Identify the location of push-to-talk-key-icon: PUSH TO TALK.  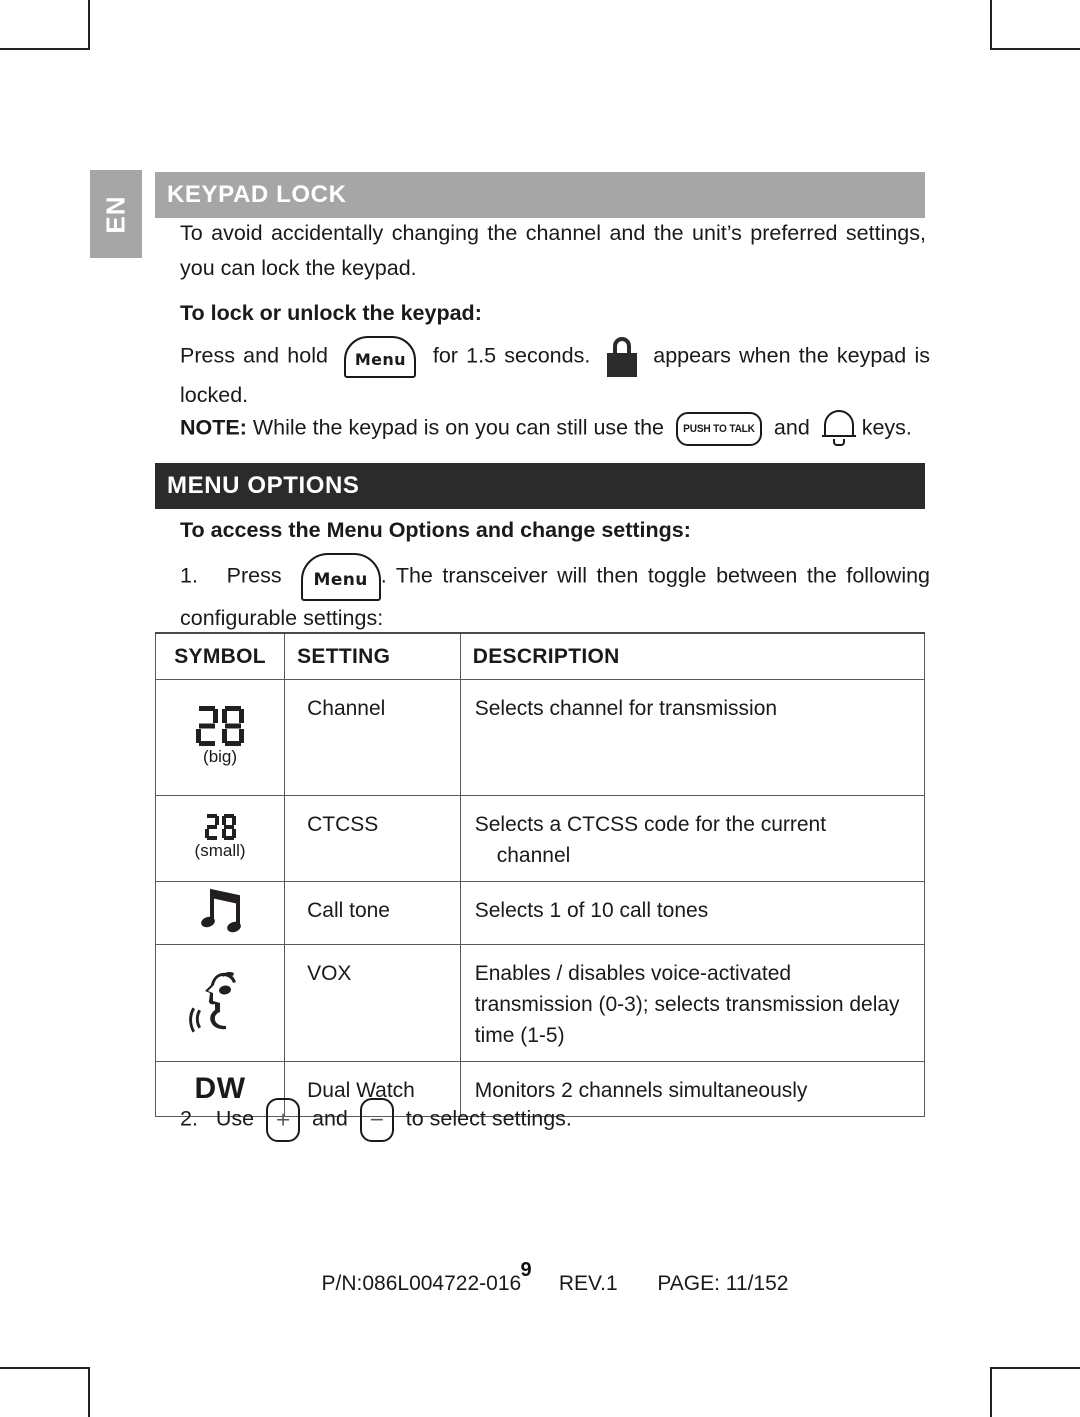
(718, 429).